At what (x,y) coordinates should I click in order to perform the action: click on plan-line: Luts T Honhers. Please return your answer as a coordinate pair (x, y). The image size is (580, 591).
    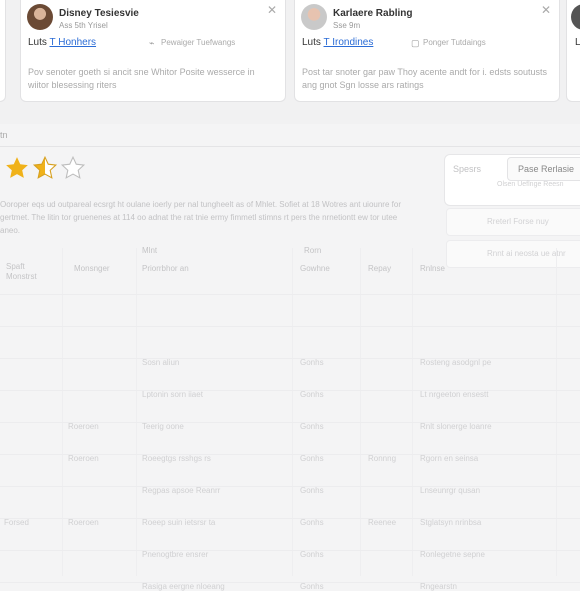
    Looking at the image, I should click on (62, 42).